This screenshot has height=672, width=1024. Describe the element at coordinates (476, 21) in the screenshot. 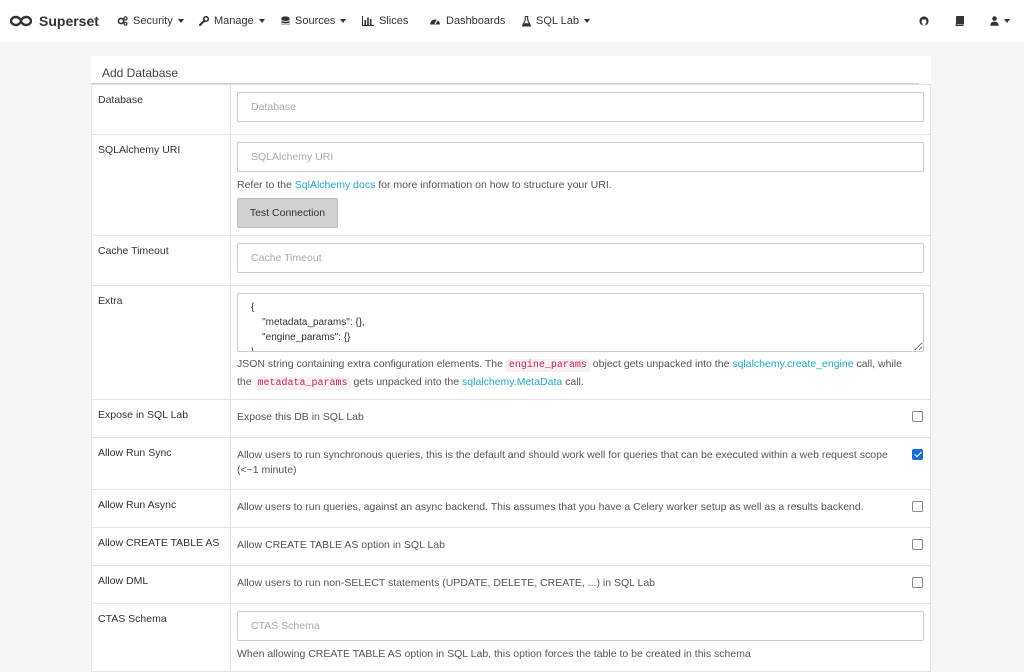

I see `nav-dashboards-label: Dashboards` at that location.